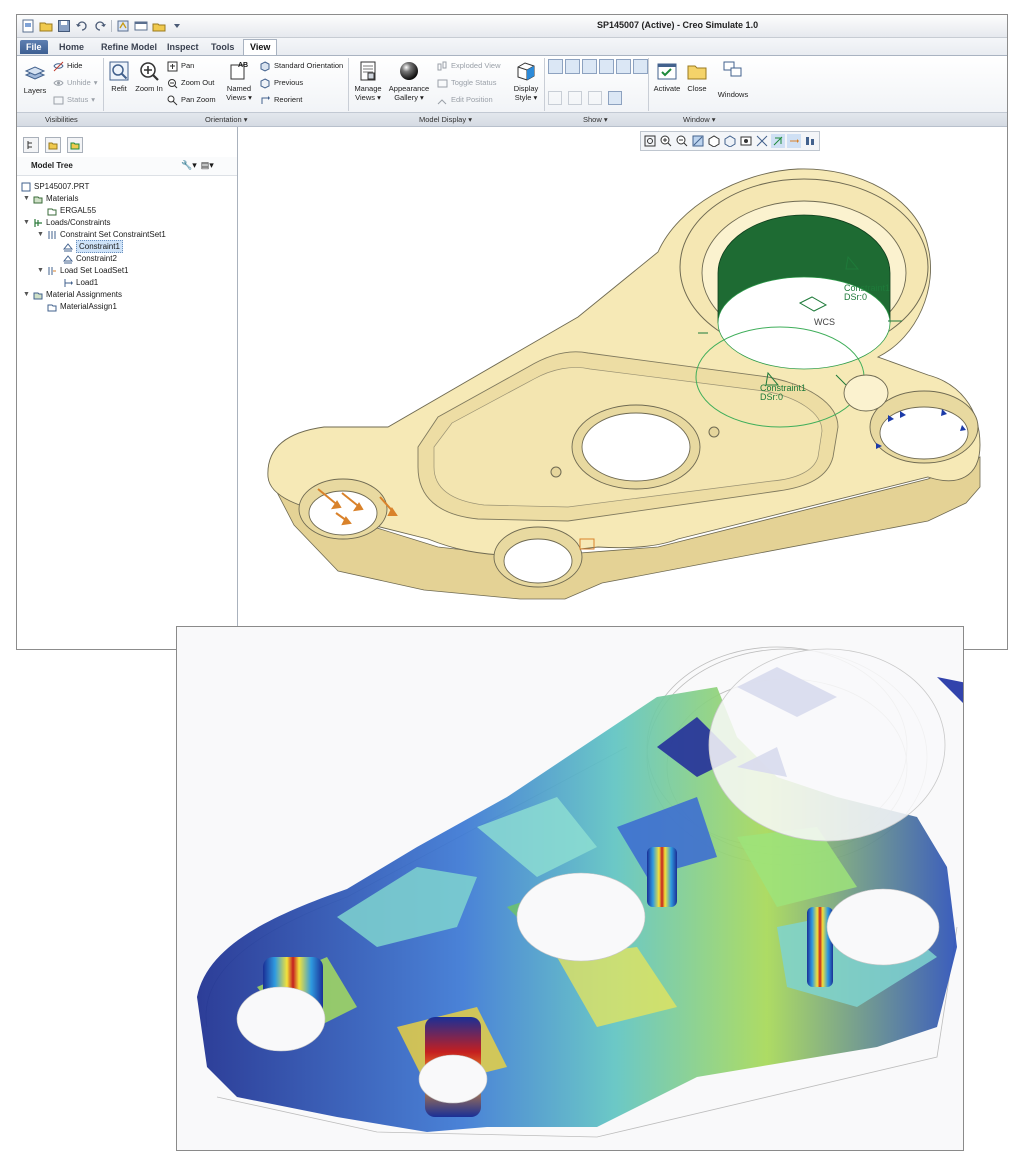  Describe the element at coordinates (180, 66) in the screenshot. I see `pan-button: Pan` at that location.